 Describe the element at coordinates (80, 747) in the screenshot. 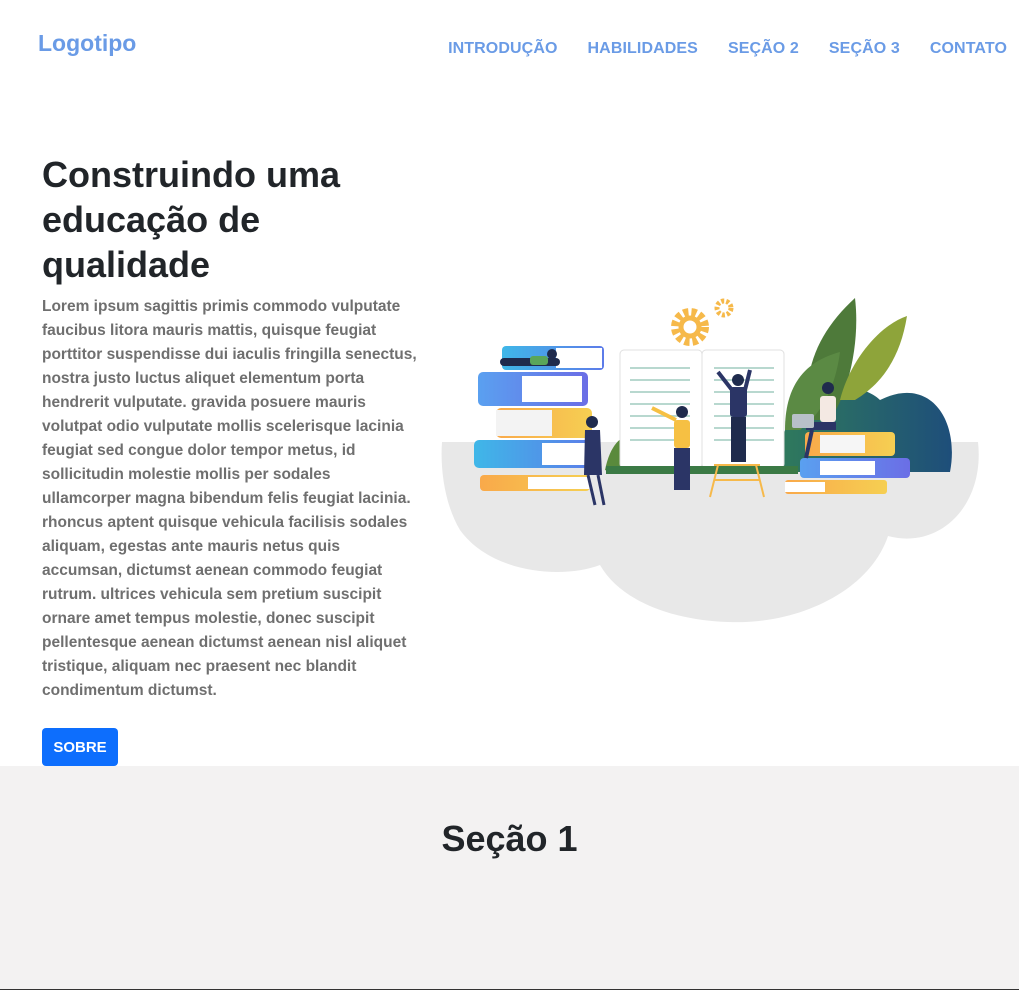

I see `sobre-button: SOBRE` at that location.